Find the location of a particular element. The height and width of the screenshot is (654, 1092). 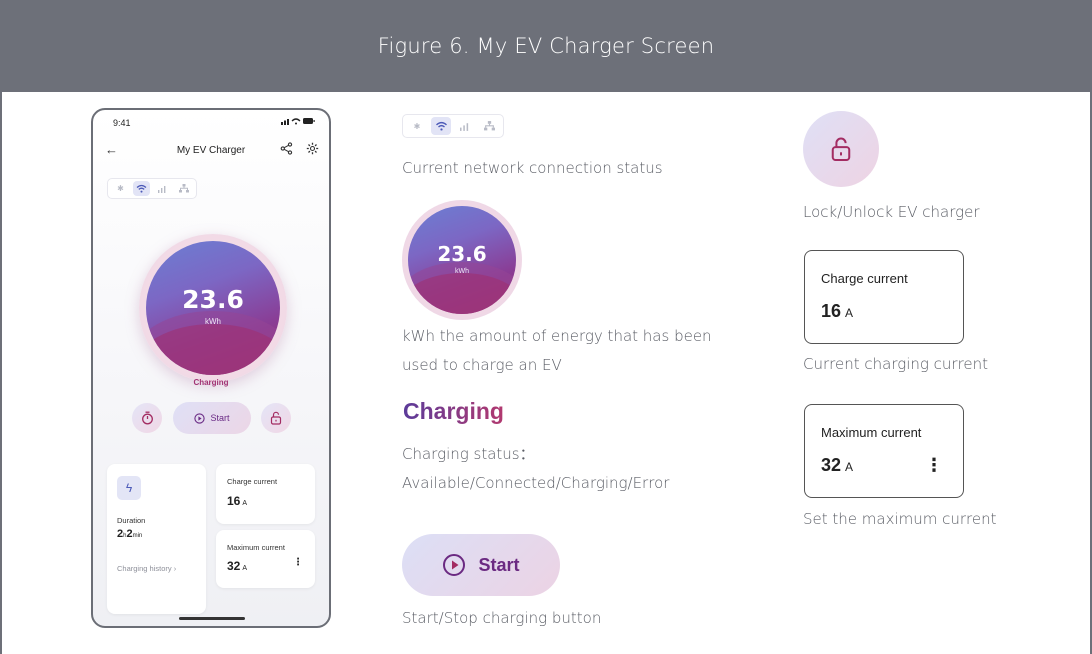

energy-gauge-legend: 23.6 kWh is located at coordinates (462, 260).